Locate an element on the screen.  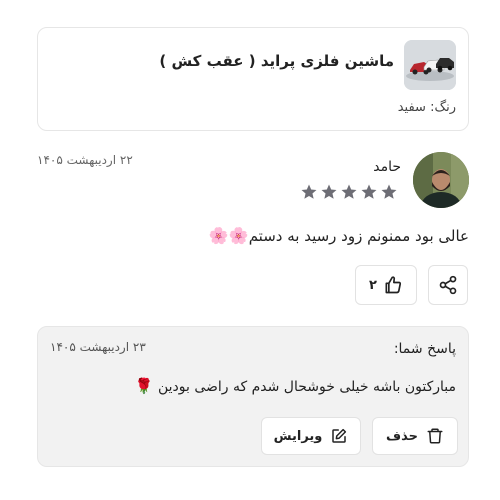
edit-reply-button: ویرایش is located at coordinates (311, 436).